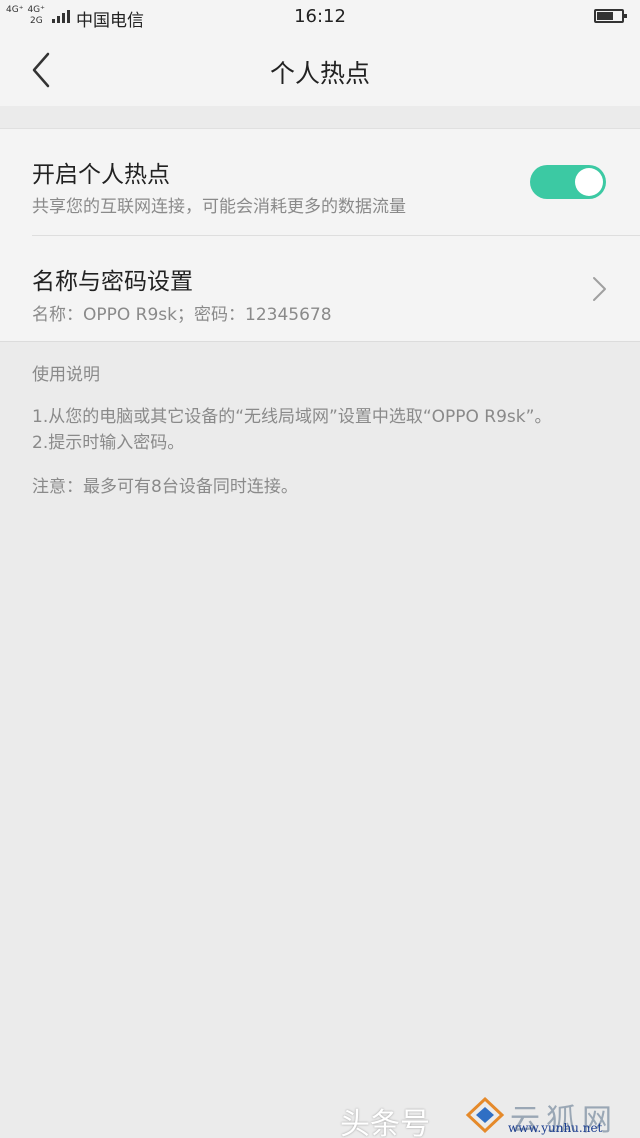  What do you see at coordinates (182, 315) in the screenshot?
I see `name-password-subtitle: 名称：OPPO R9sk；密码：12345678` at bounding box center [182, 315].